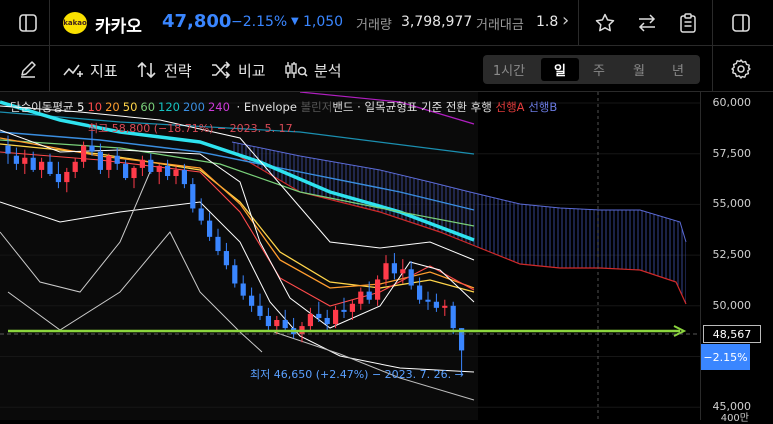 The image size is (773, 424). What do you see at coordinates (323, 22) in the screenshot?
I see `change-amount: 1,050` at bounding box center [323, 22].